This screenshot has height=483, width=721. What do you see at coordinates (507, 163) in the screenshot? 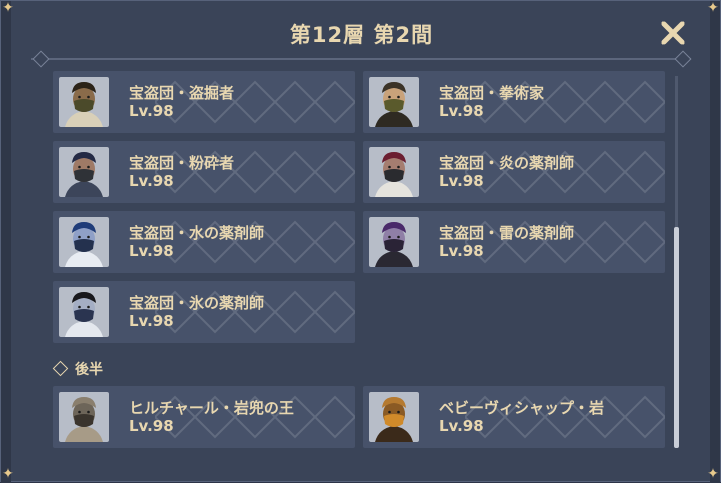
I see `enemy-name: 宝盗団・炎の薬剤師` at bounding box center [507, 163].